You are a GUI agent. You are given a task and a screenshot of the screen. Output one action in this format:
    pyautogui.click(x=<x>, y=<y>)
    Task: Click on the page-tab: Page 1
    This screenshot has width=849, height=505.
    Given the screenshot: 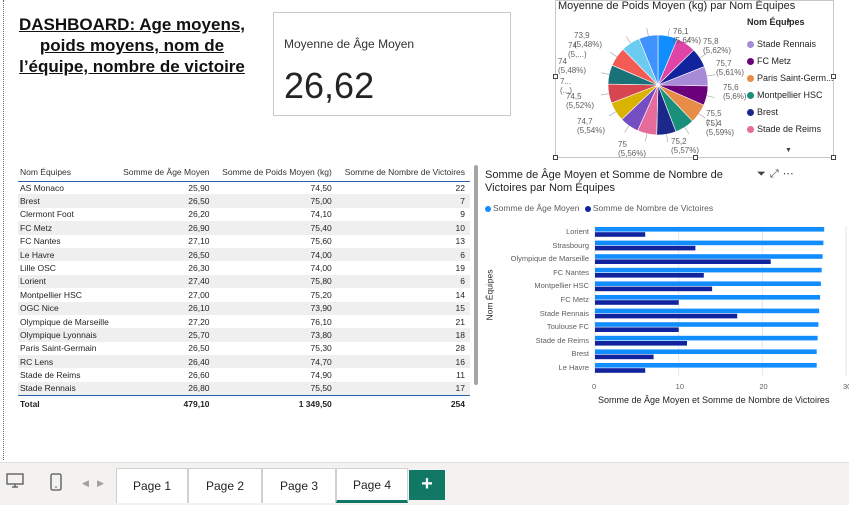 What is the action you would take?
    pyautogui.click(x=152, y=485)
    